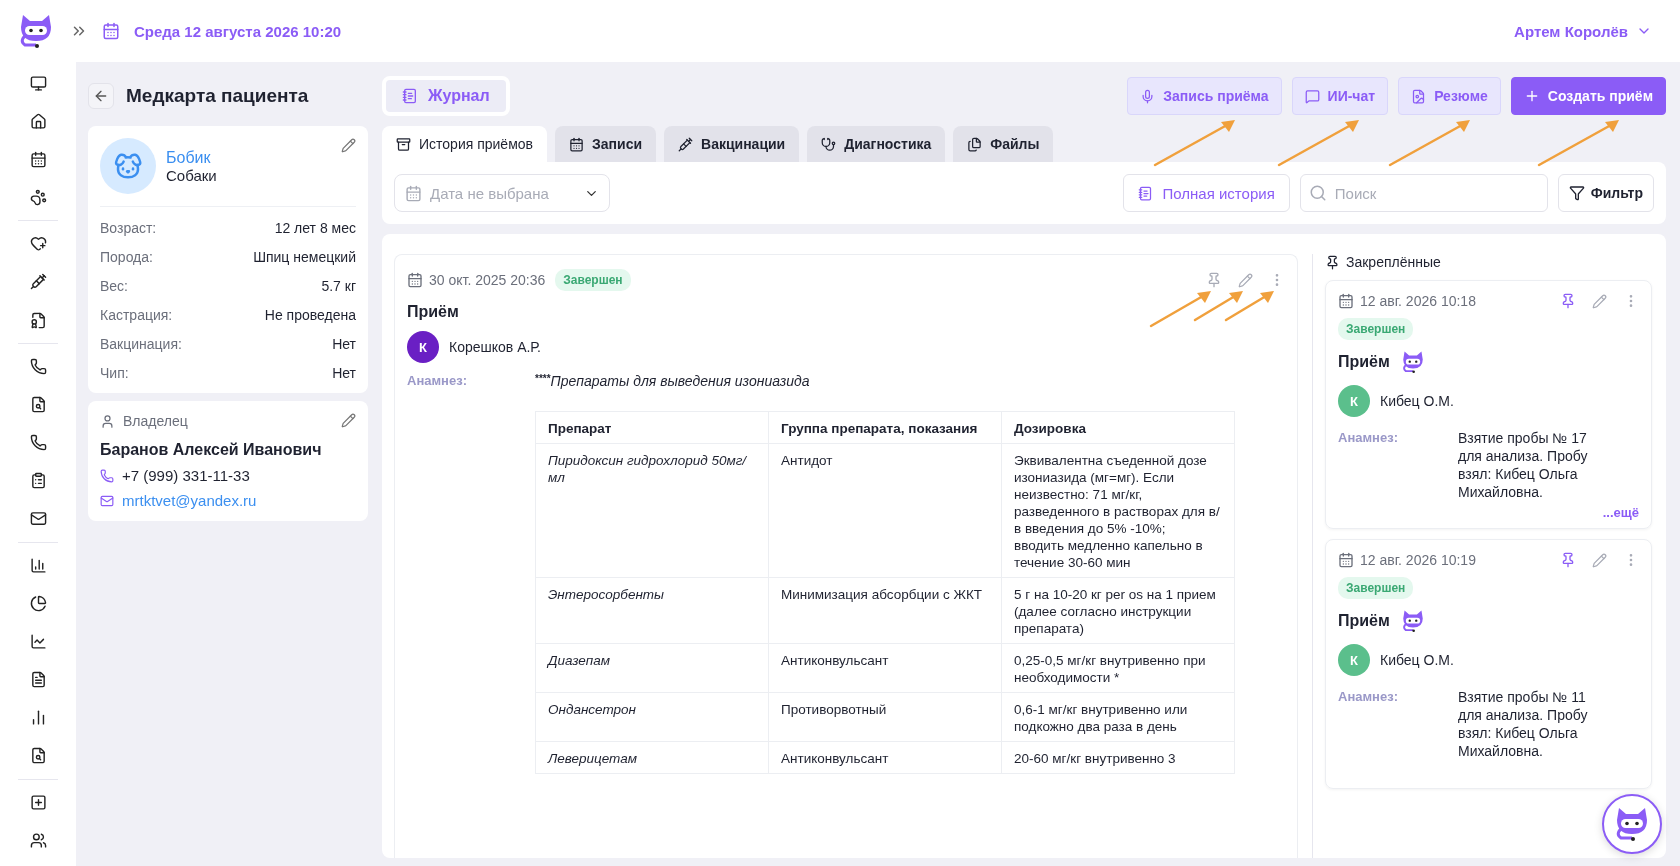 The image size is (1680, 866). I want to click on date-select: Дата не выбрана, so click(502, 193).